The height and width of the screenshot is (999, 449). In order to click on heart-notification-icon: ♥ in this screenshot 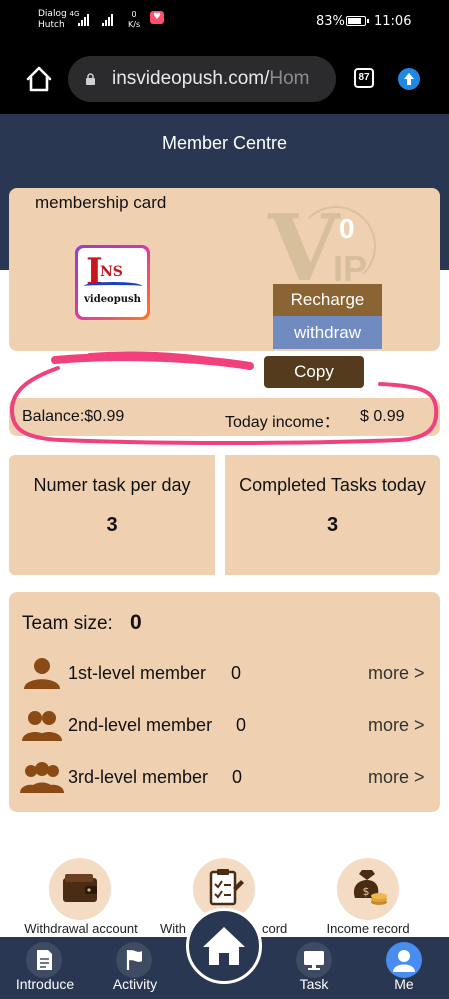, I will do `click(157, 17)`.